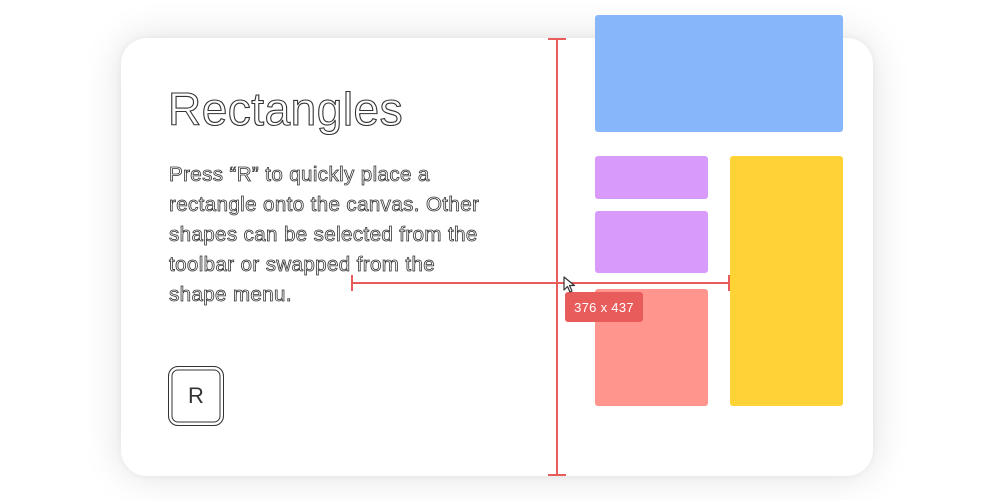 This screenshot has width=1000, height=500. I want to click on panel-title: Rectangles, so click(285, 108).